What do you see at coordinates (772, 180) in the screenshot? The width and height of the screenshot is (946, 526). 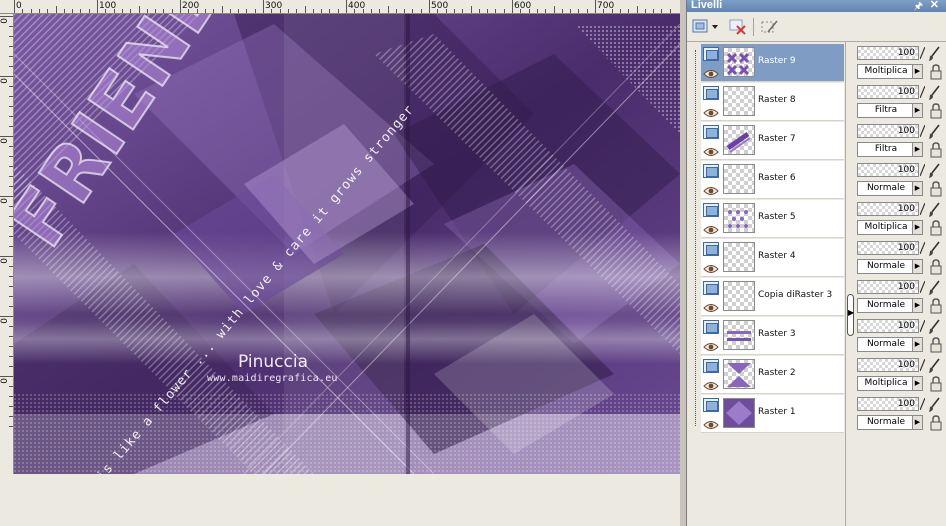 I see `layer-row: Raster 6` at bounding box center [772, 180].